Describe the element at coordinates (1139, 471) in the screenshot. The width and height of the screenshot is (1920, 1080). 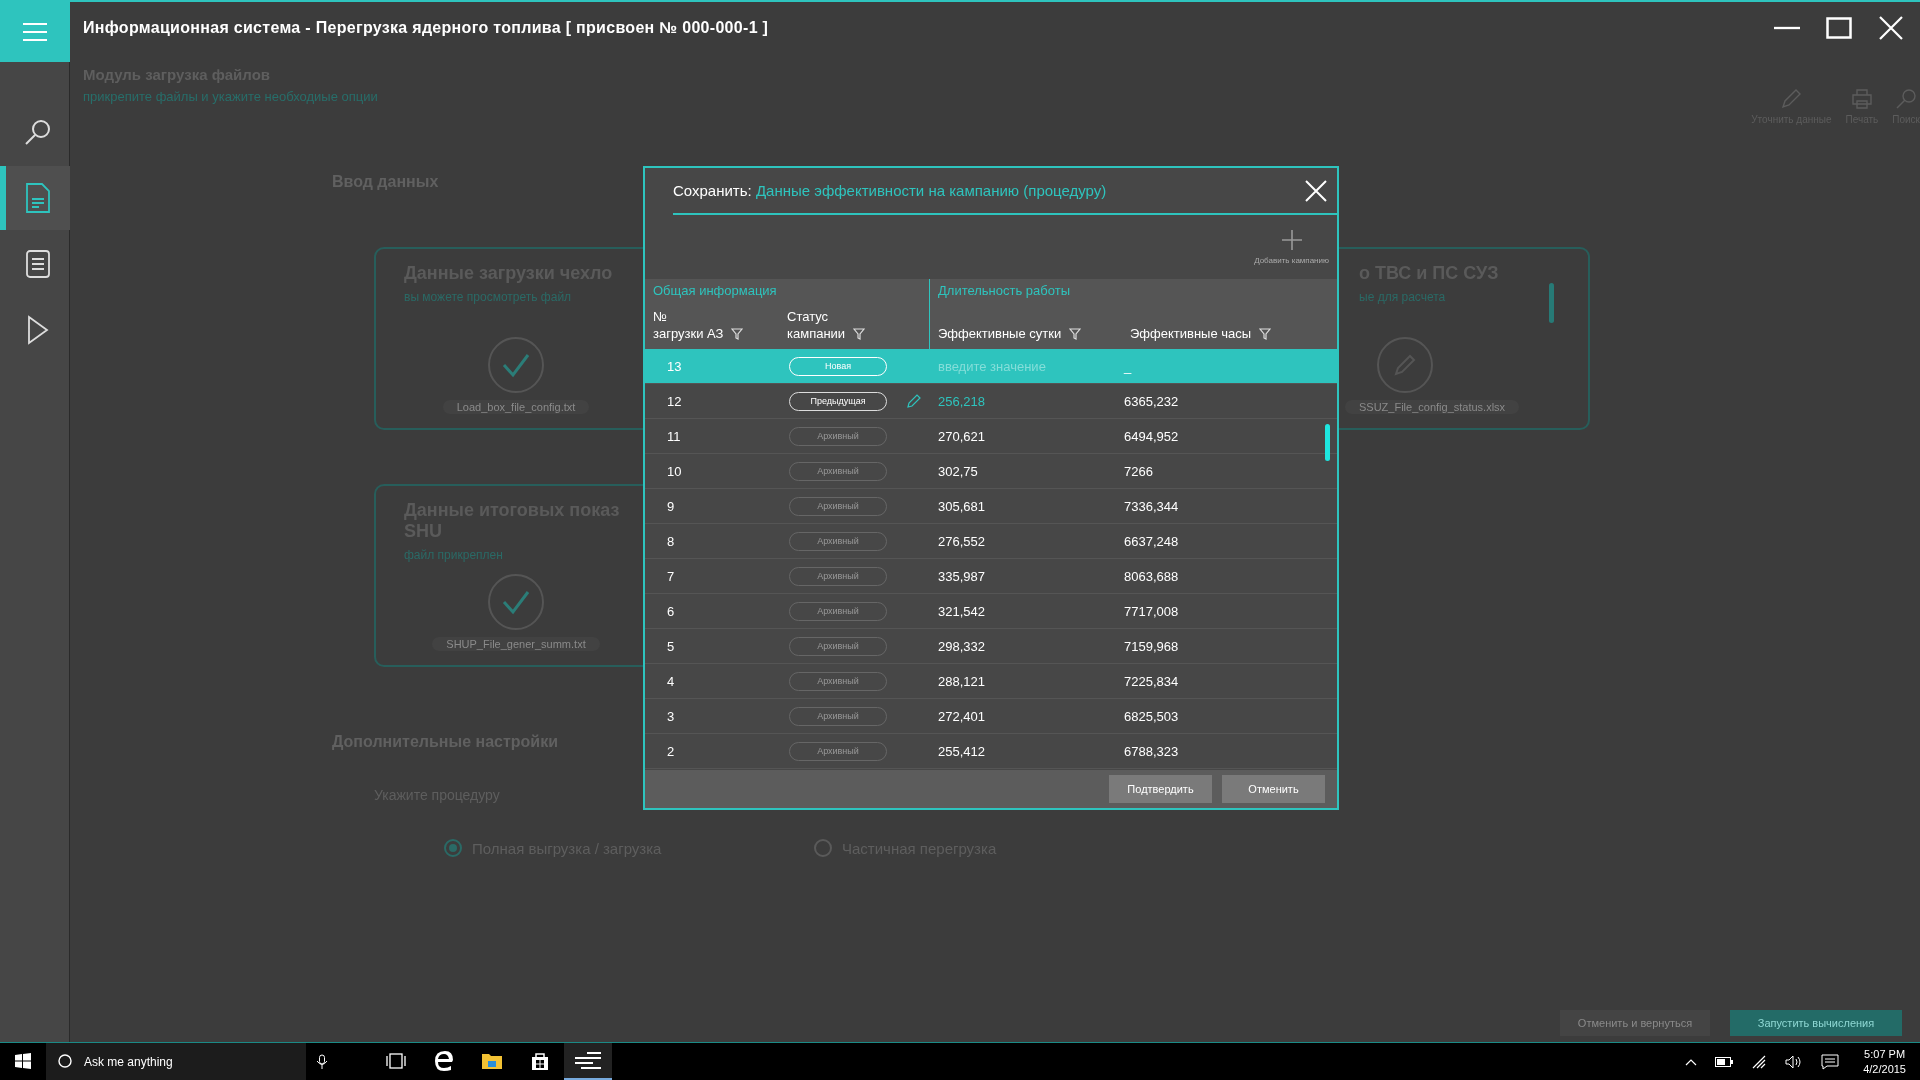
I see `table-cell-text: 7266` at that location.